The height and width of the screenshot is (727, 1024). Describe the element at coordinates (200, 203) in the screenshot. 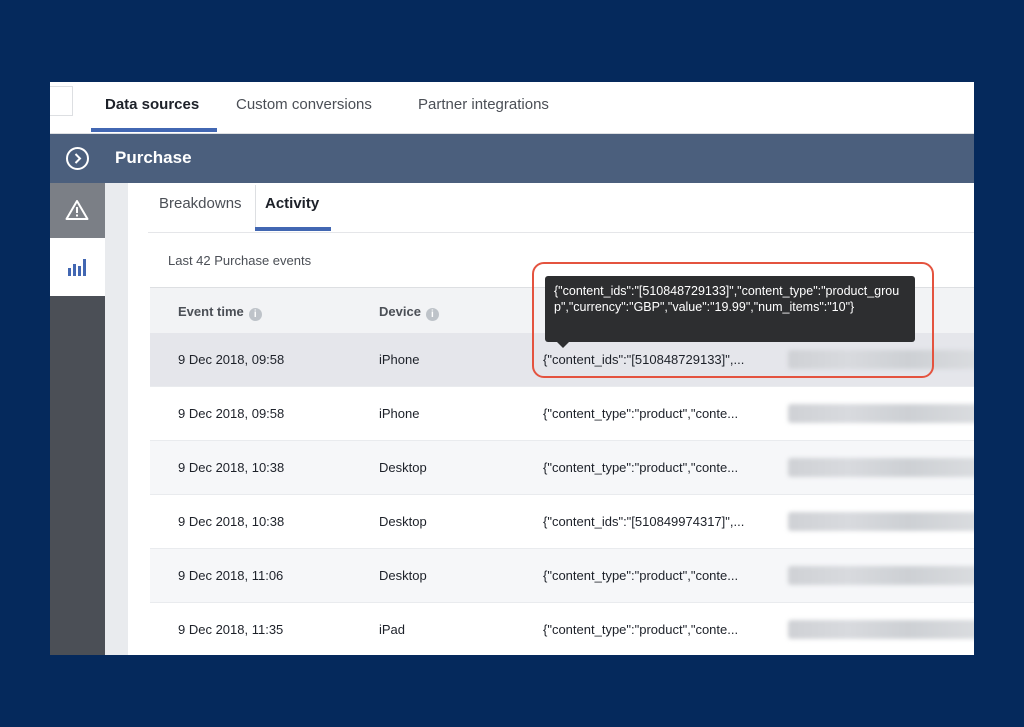

I see `tab-breakdowns: Breakdowns` at that location.